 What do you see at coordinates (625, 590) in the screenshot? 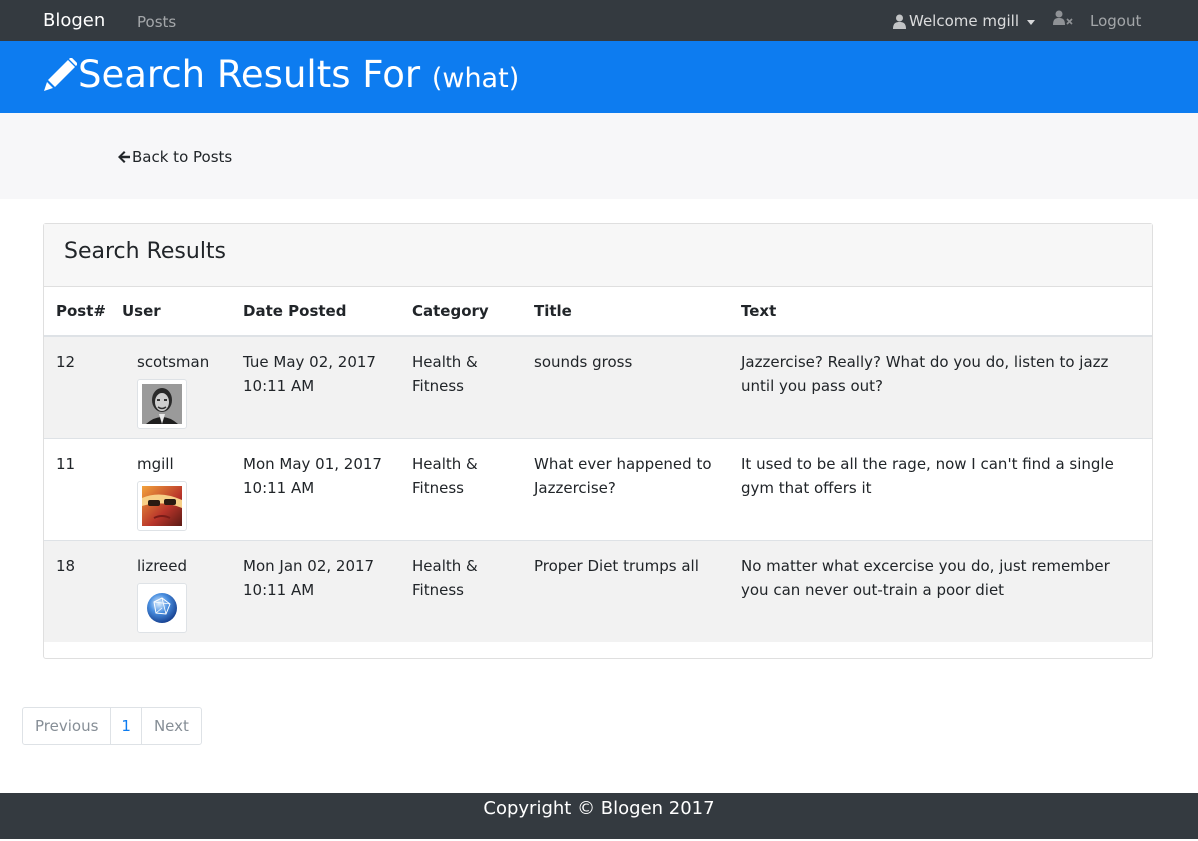
I see `post-title: Proper Diet trumps all` at bounding box center [625, 590].